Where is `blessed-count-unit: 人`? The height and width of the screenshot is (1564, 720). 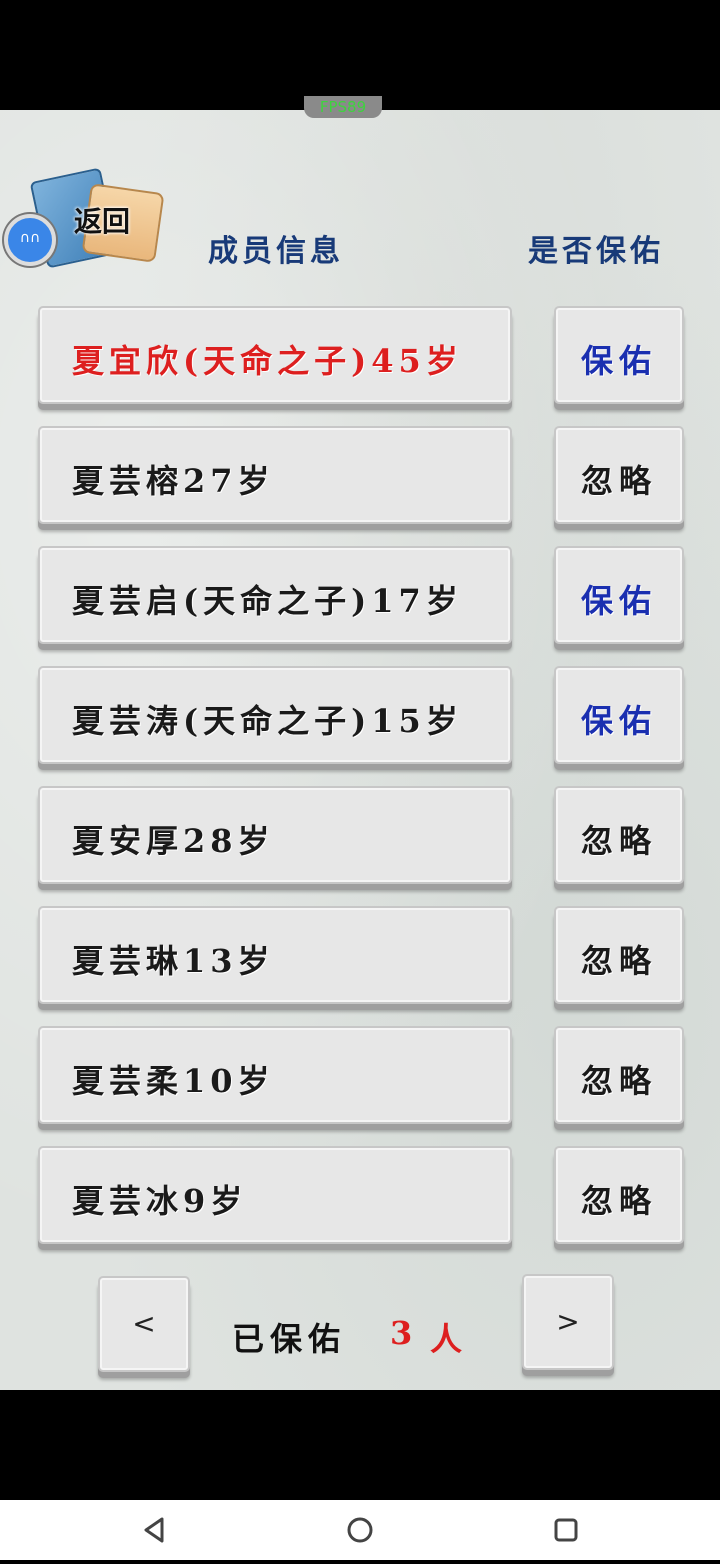
blessed-count-unit: 人 is located at coordinates (446, 1339).